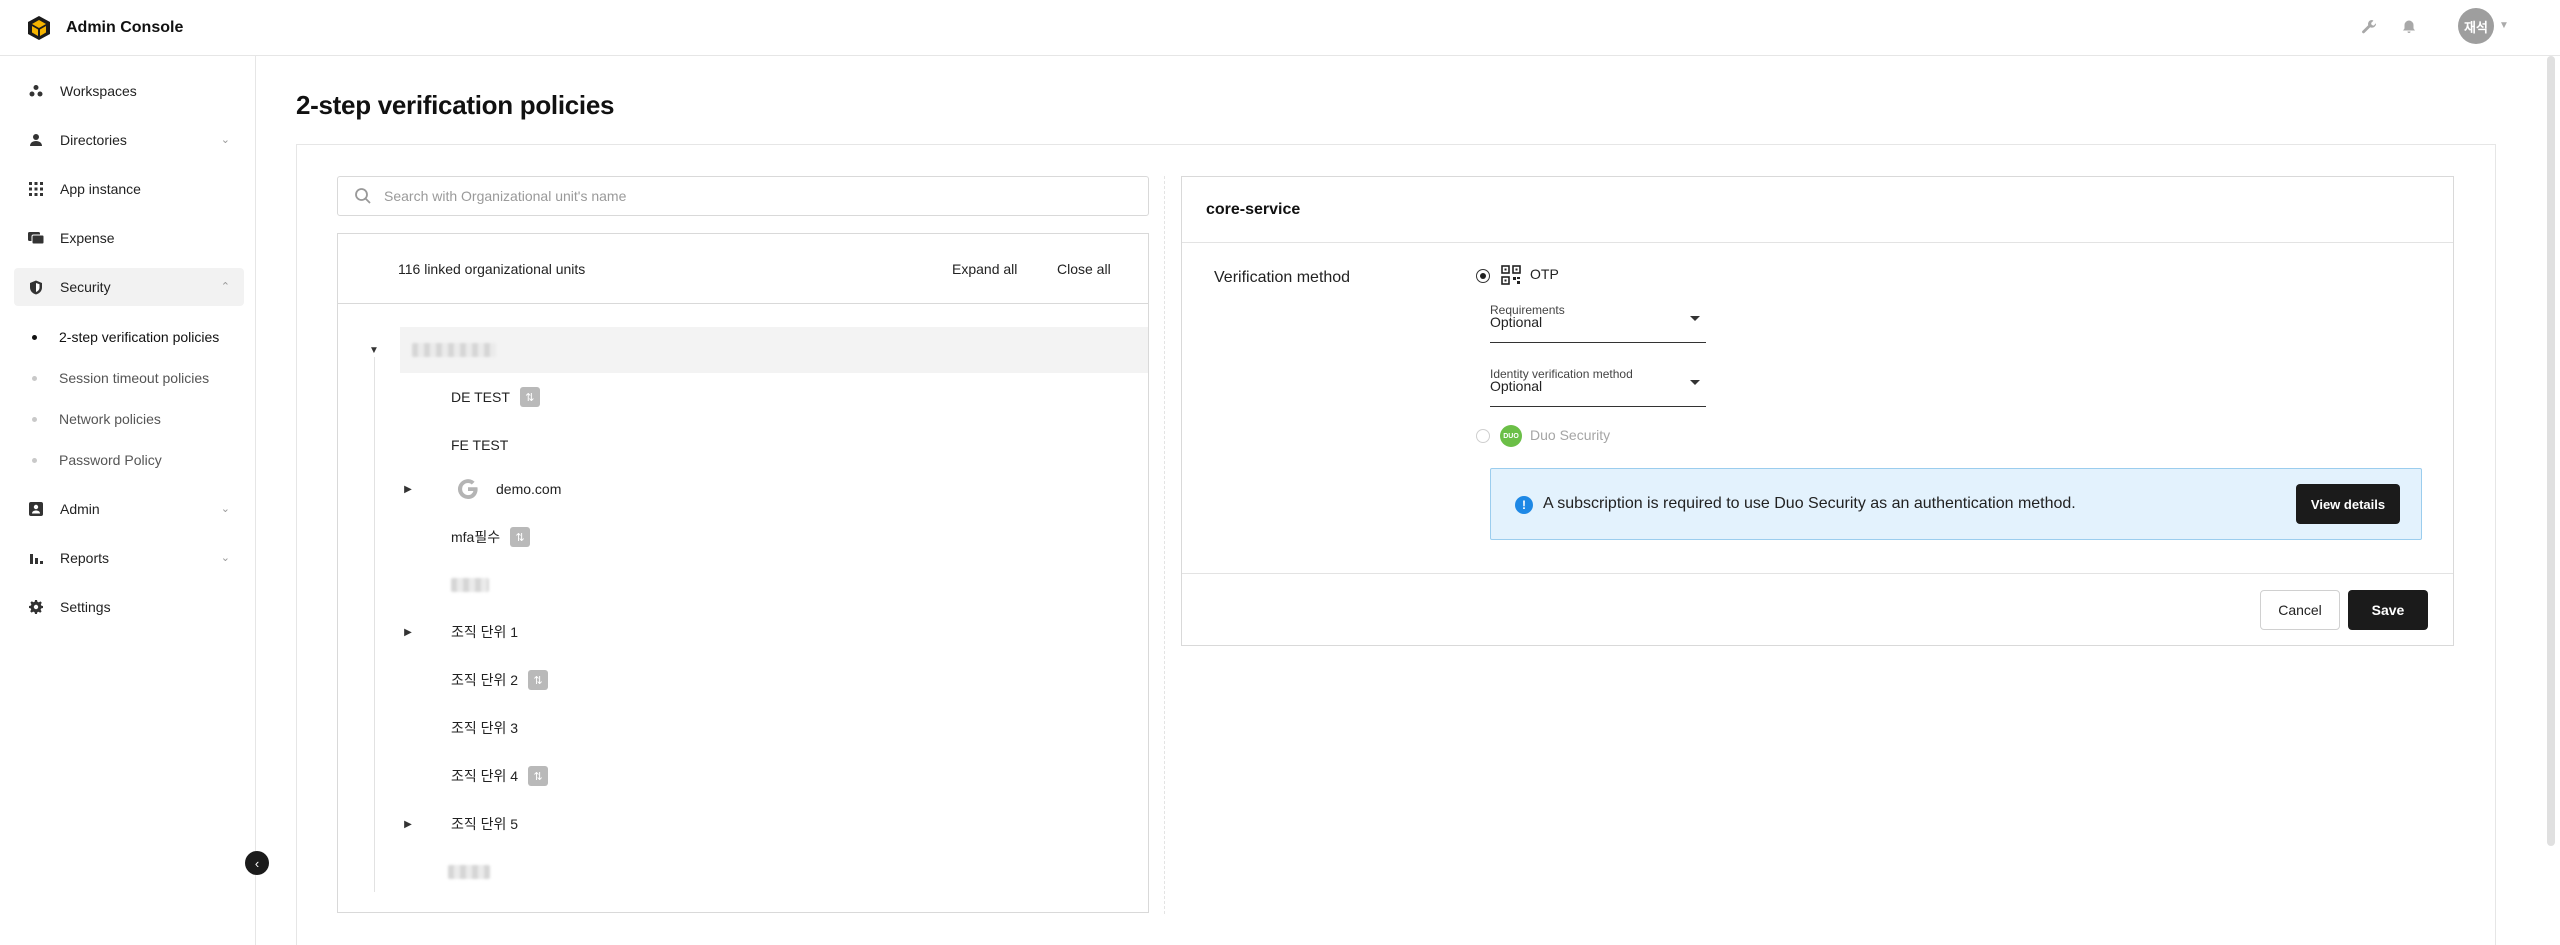  What do you see at coordinates (85, 607) in the screenshot?
I see `sidebar-item-label: Settings` at bounding box center [85, 607].